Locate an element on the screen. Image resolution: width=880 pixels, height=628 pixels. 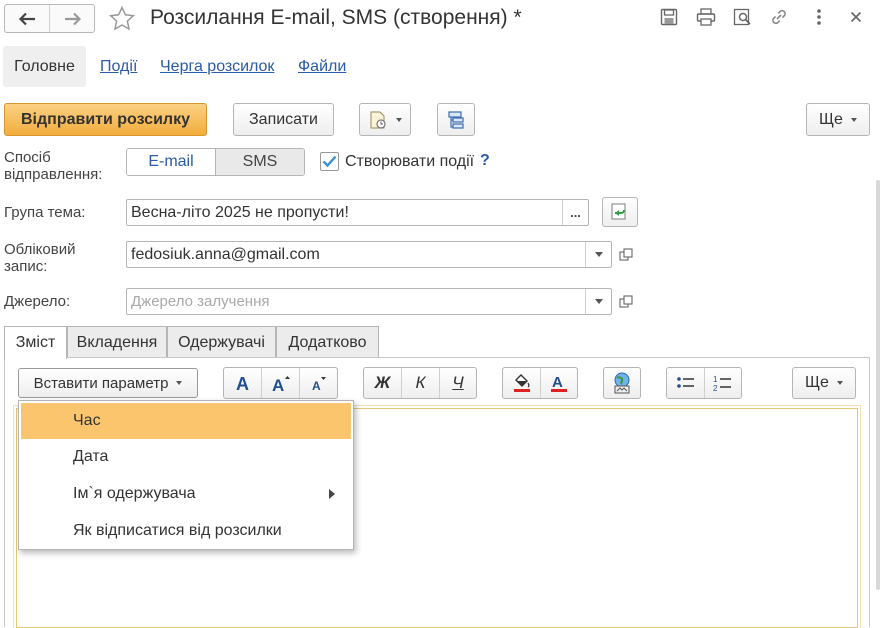
close-icon is located at coordinates (856, 17).